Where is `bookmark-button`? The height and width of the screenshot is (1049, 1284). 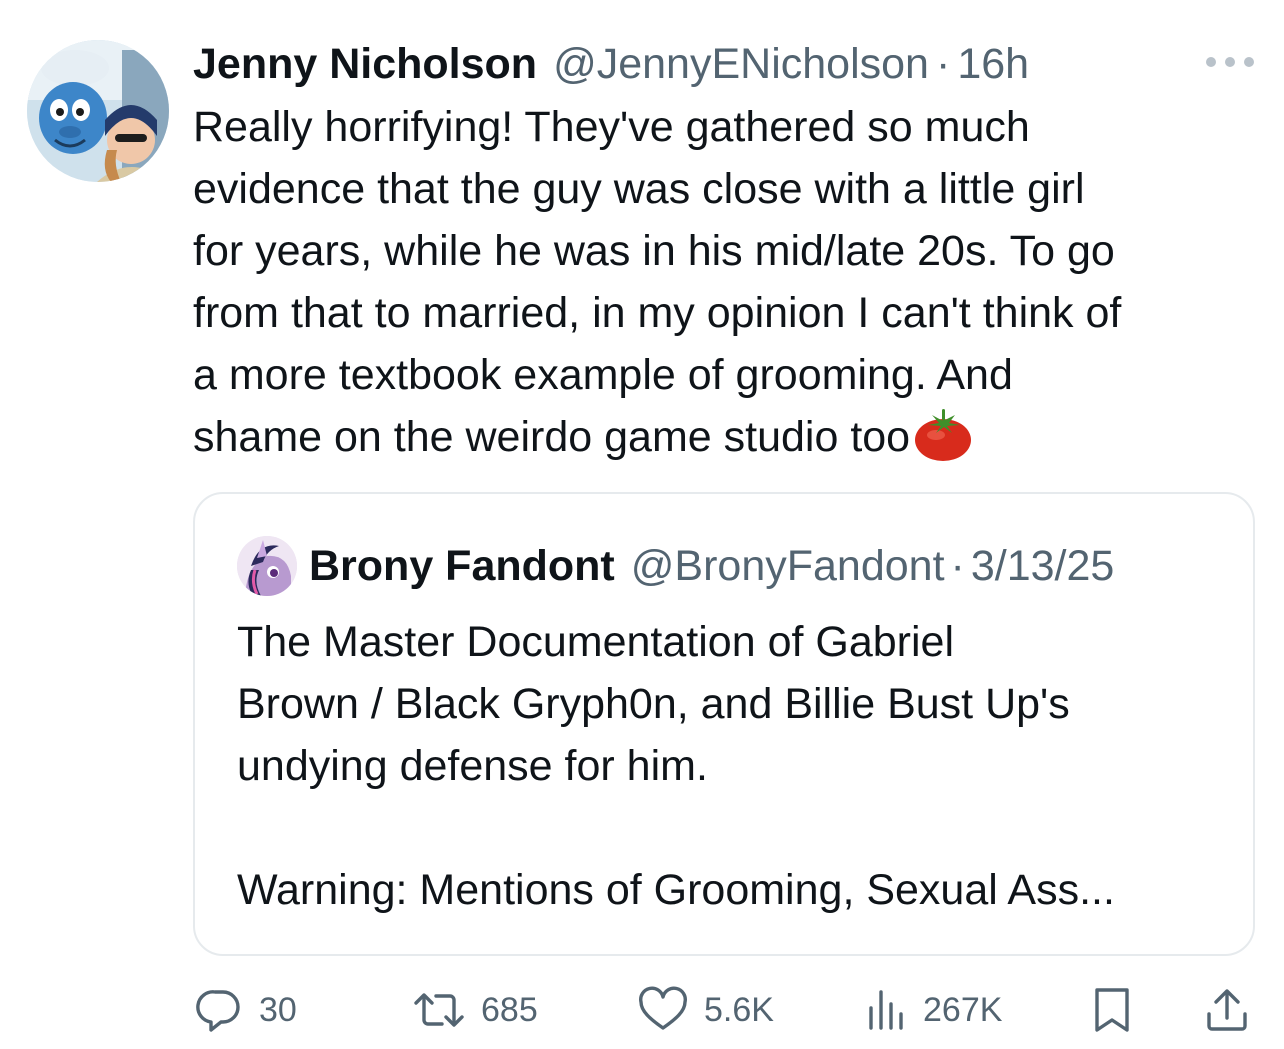 bookmark-button is located at coordinates (1112, 1010).